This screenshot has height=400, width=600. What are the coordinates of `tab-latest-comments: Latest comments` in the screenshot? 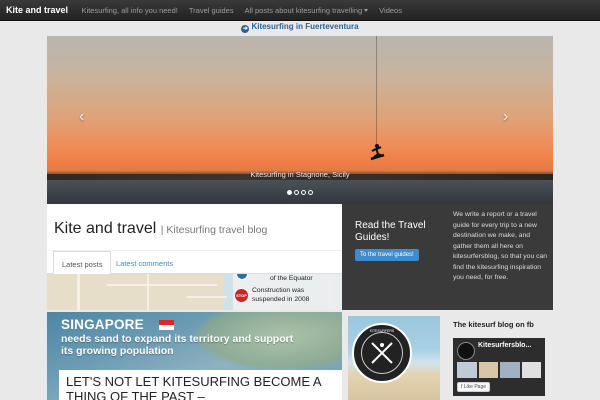 It's located at (144, 263).